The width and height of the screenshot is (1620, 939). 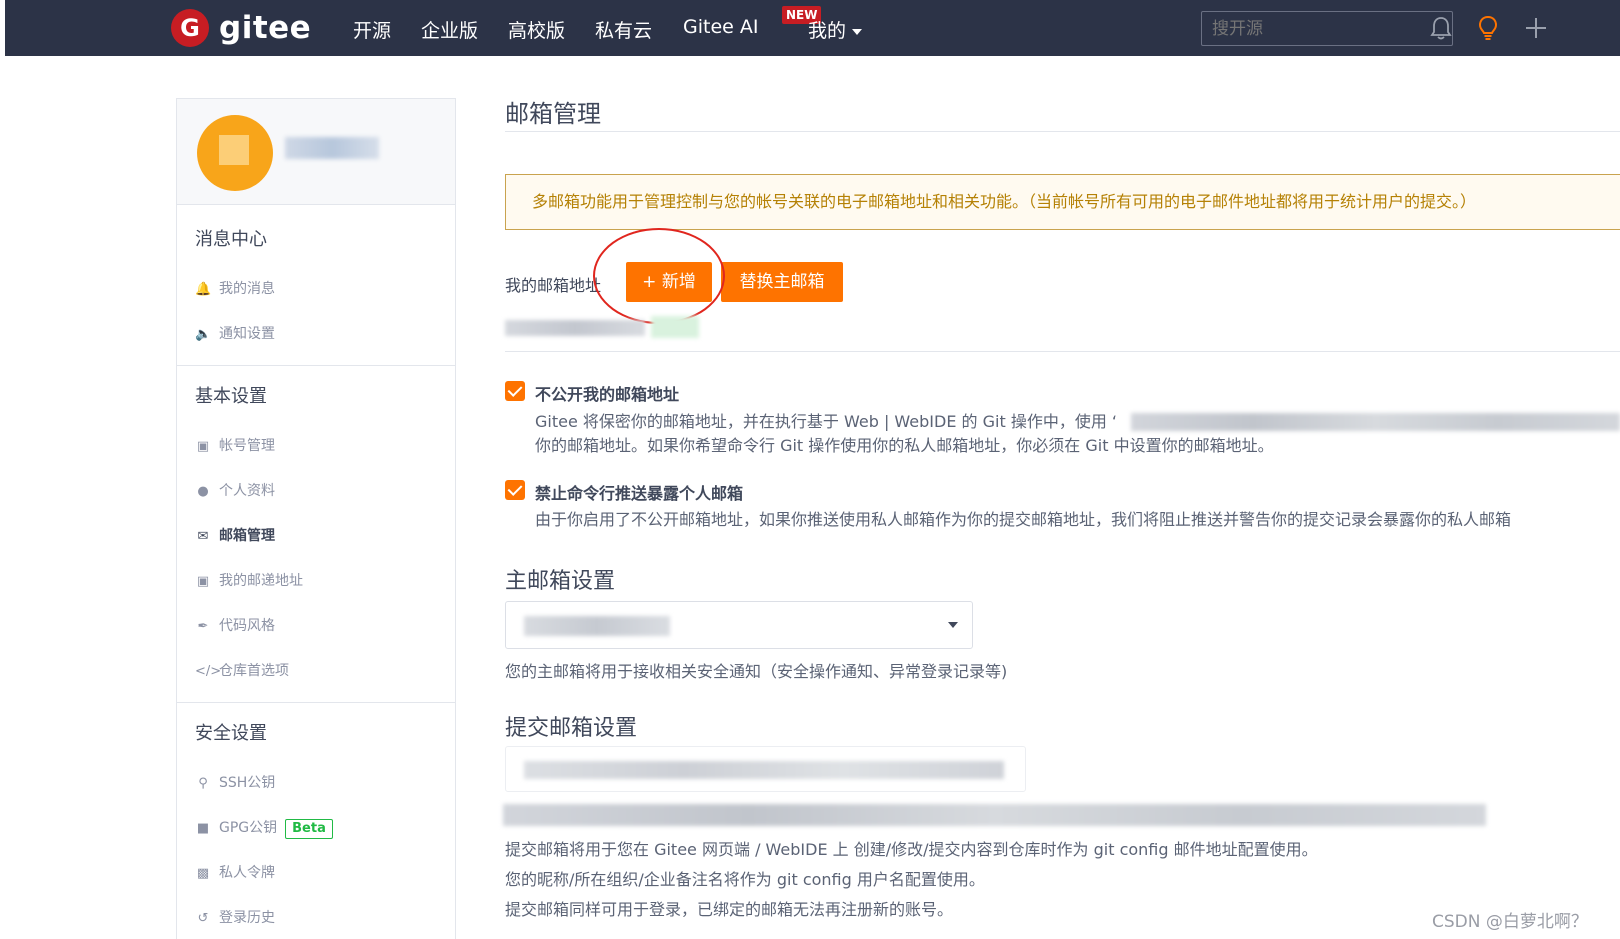 What do you see at coordinates (254, 671) in the screenshot?
I see `sidebar-item-label: 仓库首选项` at bounding box center [254, 671].